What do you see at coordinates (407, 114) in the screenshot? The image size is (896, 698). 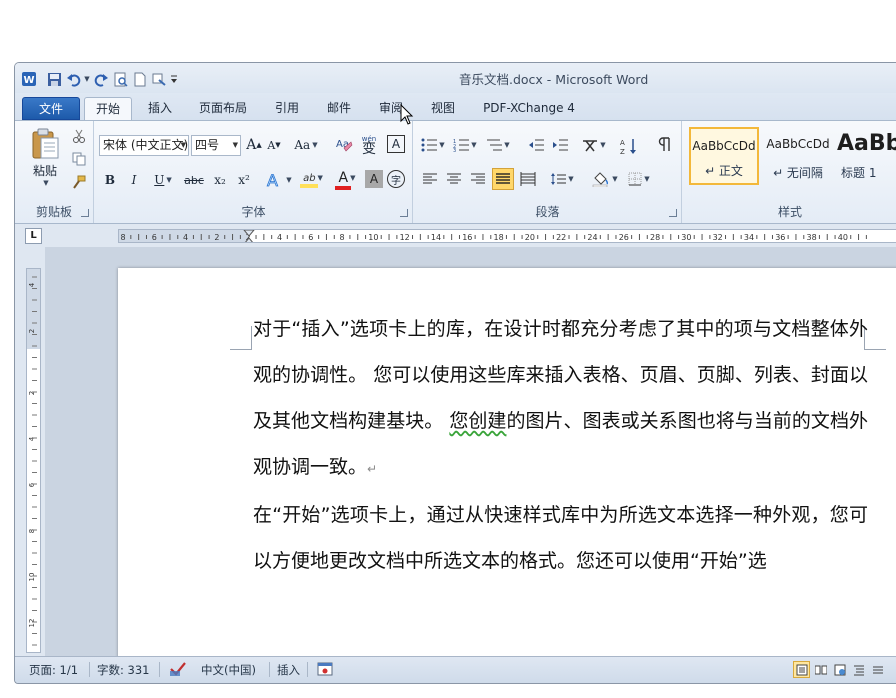 I see `mouse-cursor-icon` at bounding box center [407, 114].